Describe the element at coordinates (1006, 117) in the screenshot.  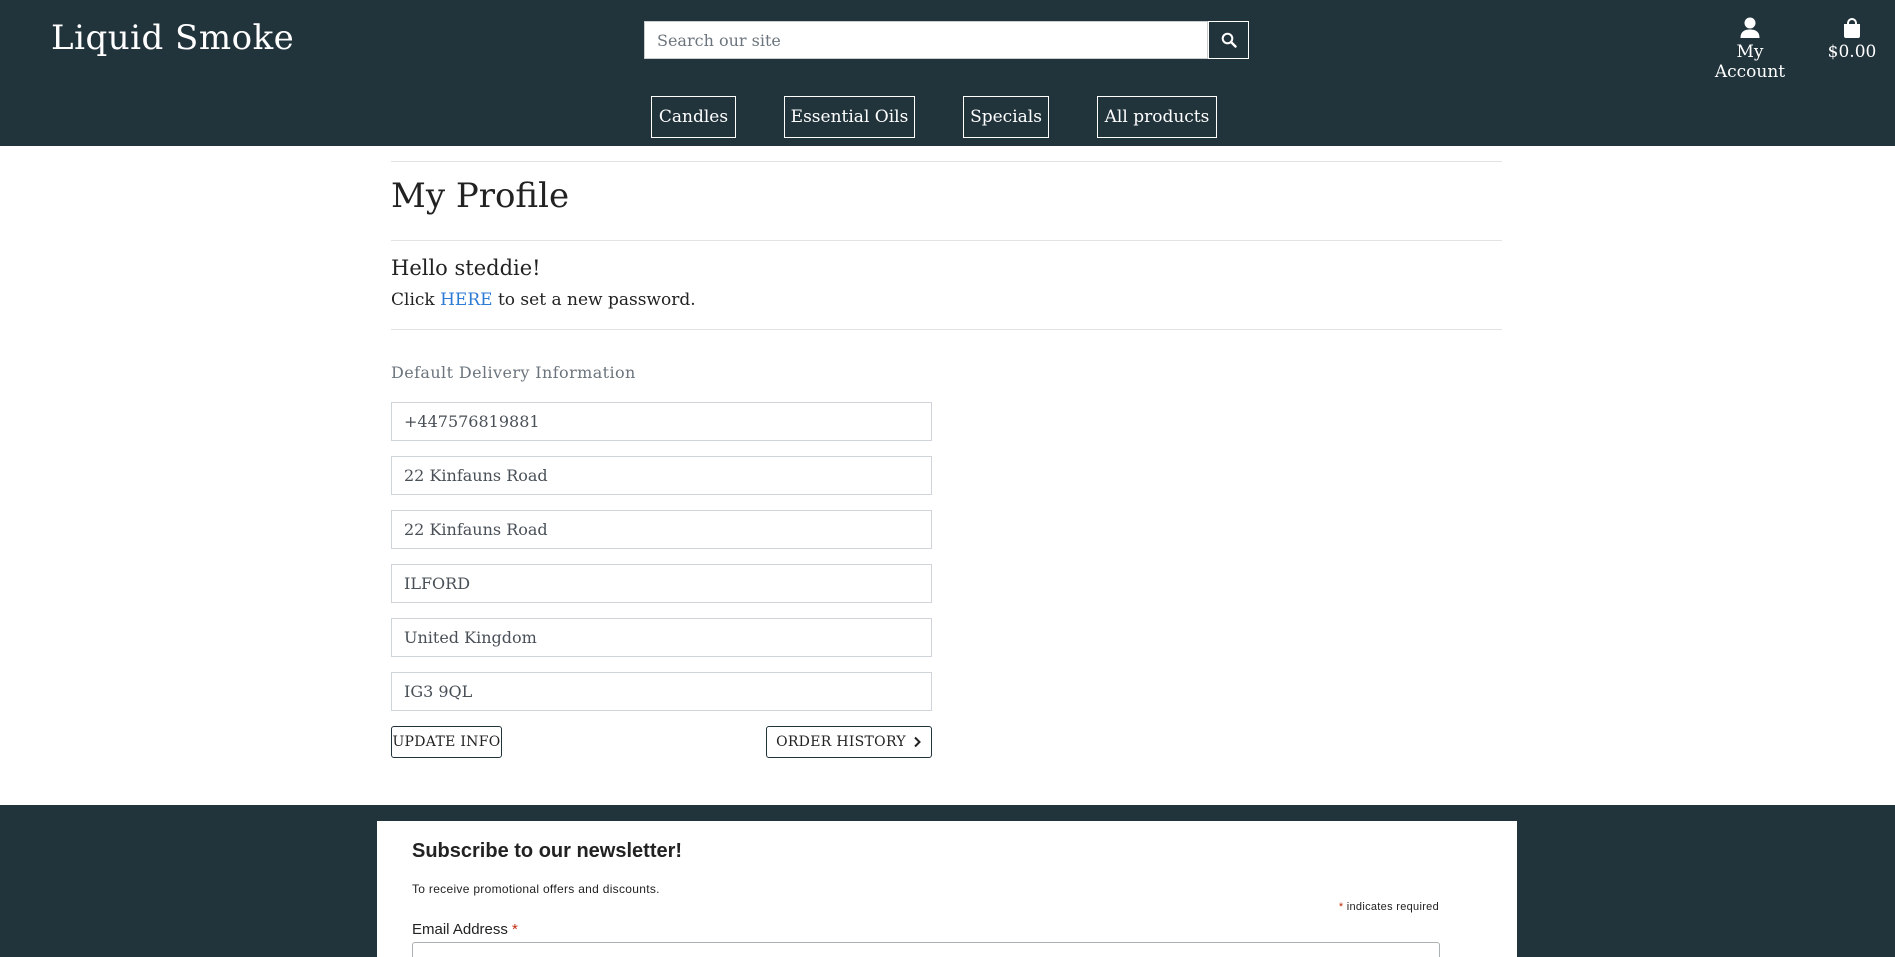
I see `nav-specials: Specials` at that location.